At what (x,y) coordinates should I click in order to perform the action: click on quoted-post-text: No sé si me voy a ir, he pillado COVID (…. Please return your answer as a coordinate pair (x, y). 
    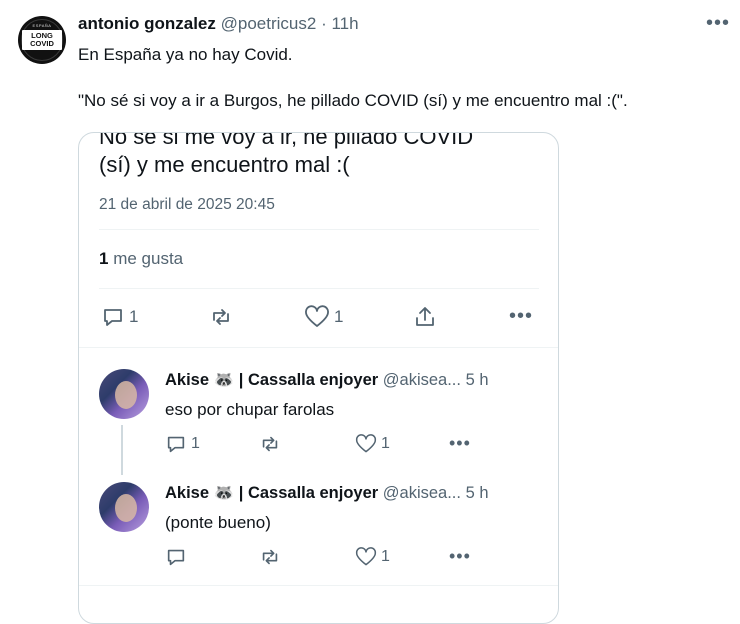
    Looking at the image, I should click on (328, 155).